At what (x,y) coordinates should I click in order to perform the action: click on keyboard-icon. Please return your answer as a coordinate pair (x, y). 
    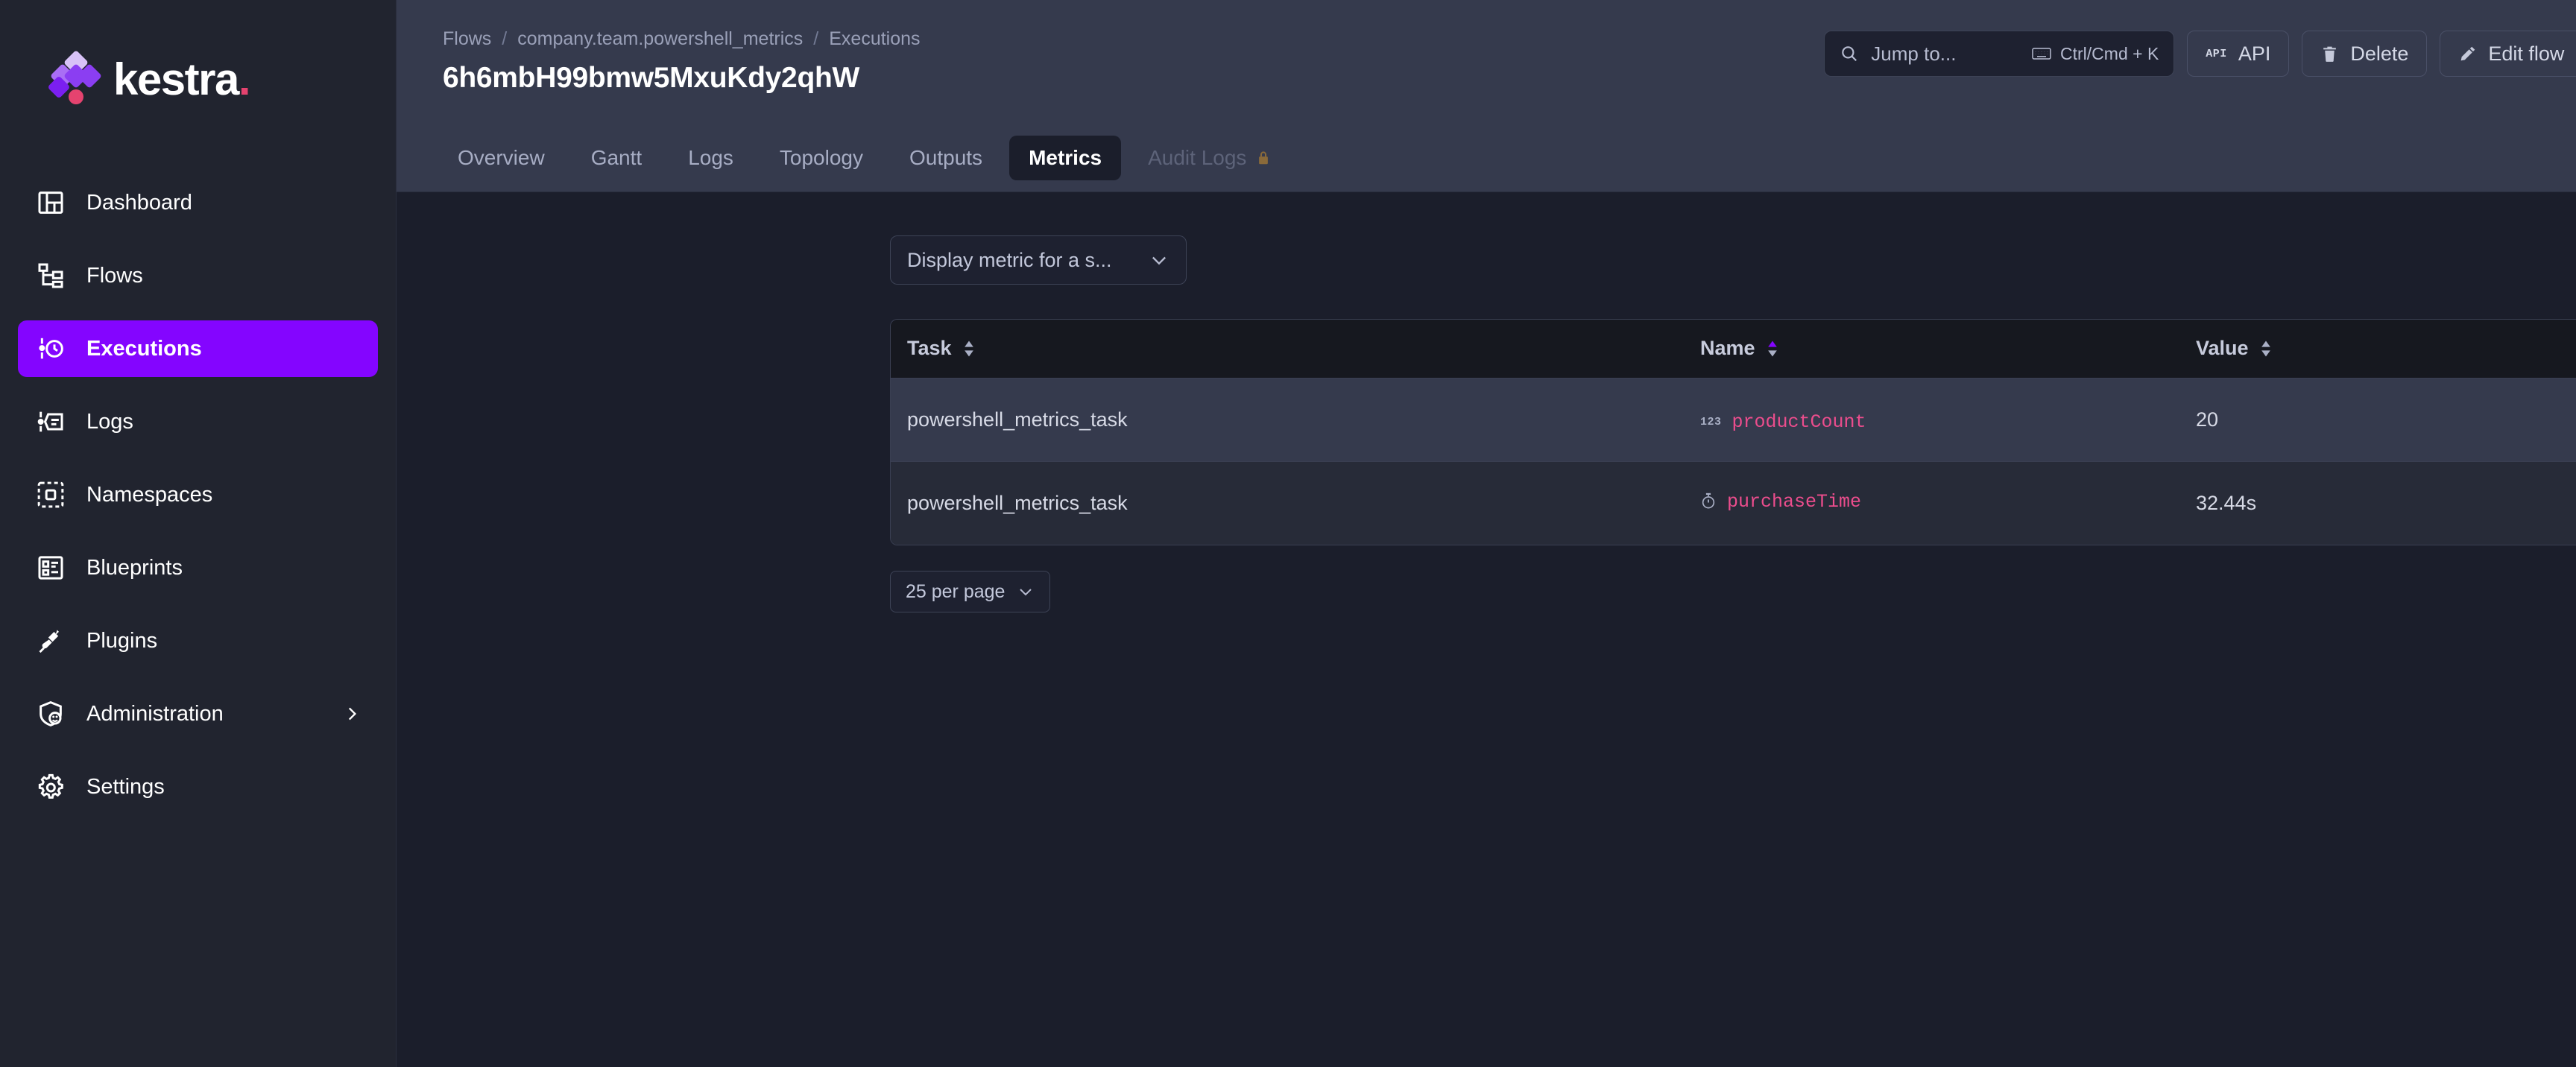
    Looking at the image, I should click on (2042, 53).